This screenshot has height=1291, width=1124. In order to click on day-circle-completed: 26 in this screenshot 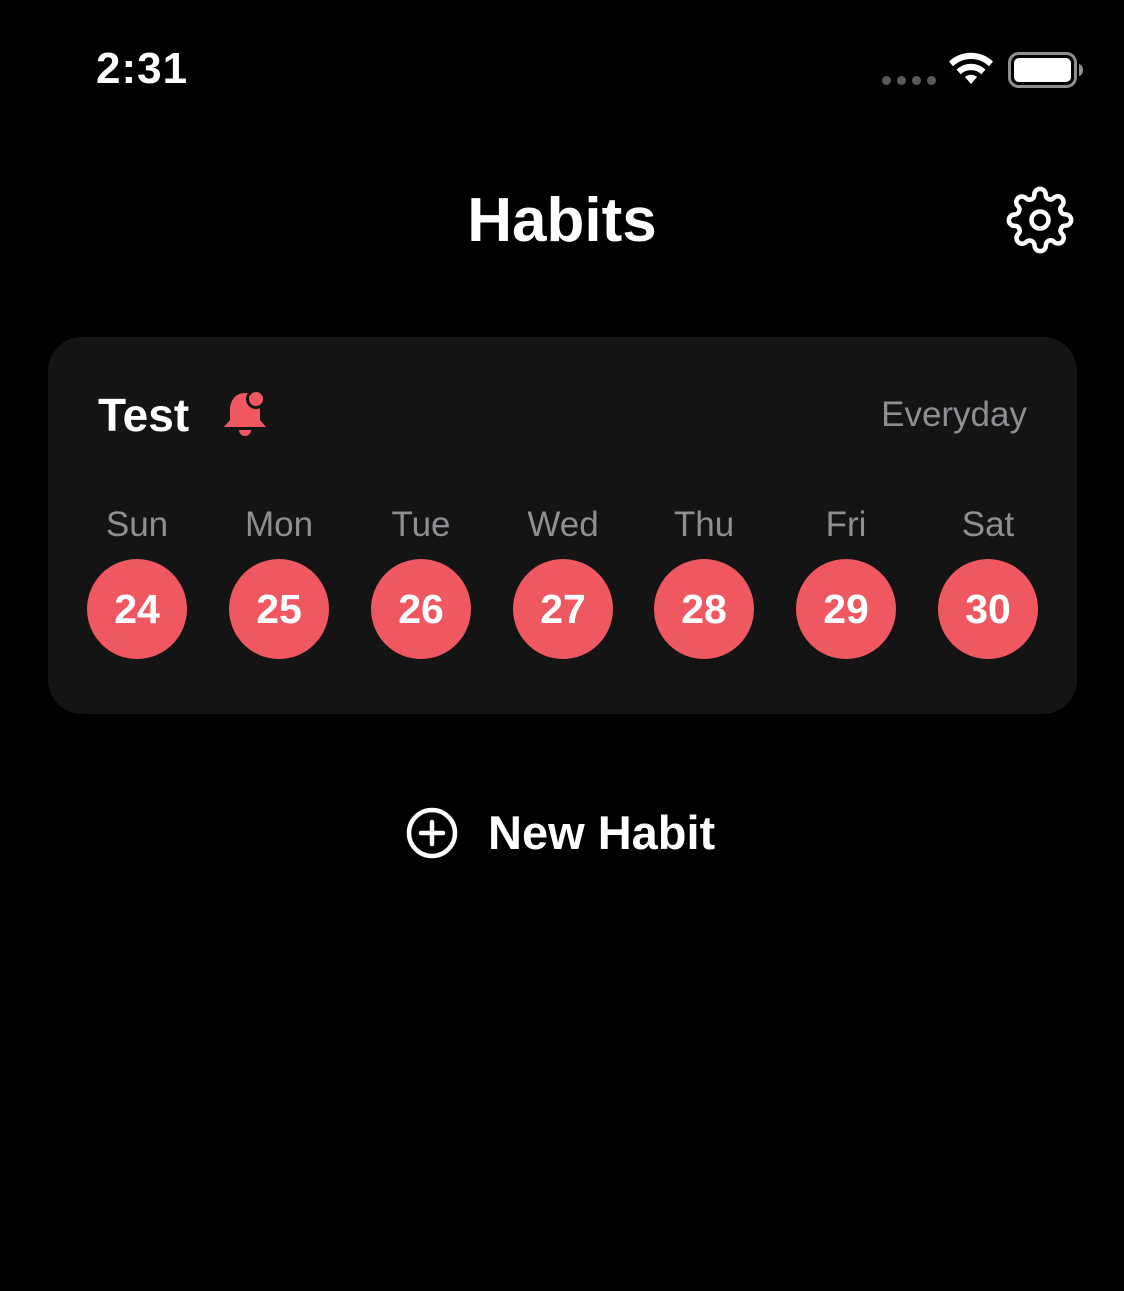, I will do `click(421, 609)`.